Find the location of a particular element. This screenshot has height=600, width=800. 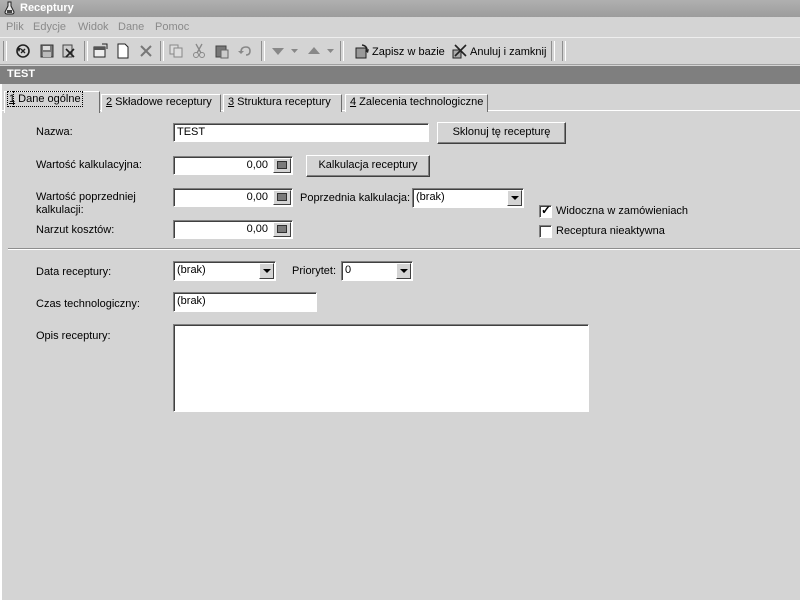

opis-receptury-label: Opis receptury: is located at coordinates (73, 336).